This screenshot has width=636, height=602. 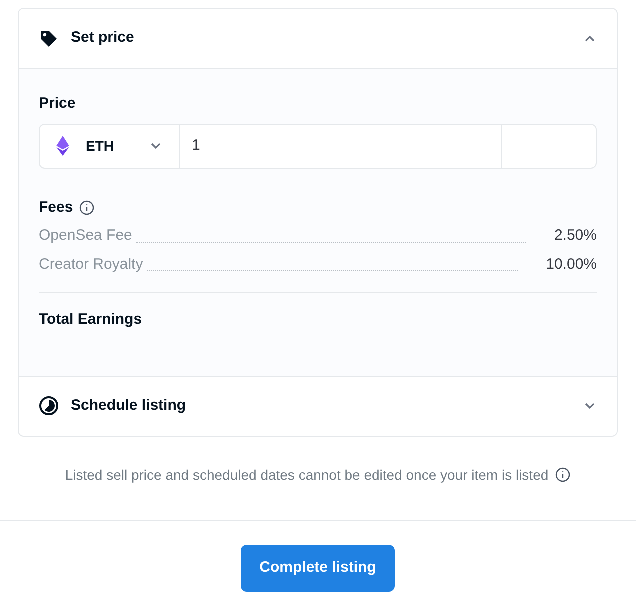 What do you see at coordinates (85, 236) in the screenshot?
I see `fee-name: OpenSea Fee` at bounding box center [85, 236].